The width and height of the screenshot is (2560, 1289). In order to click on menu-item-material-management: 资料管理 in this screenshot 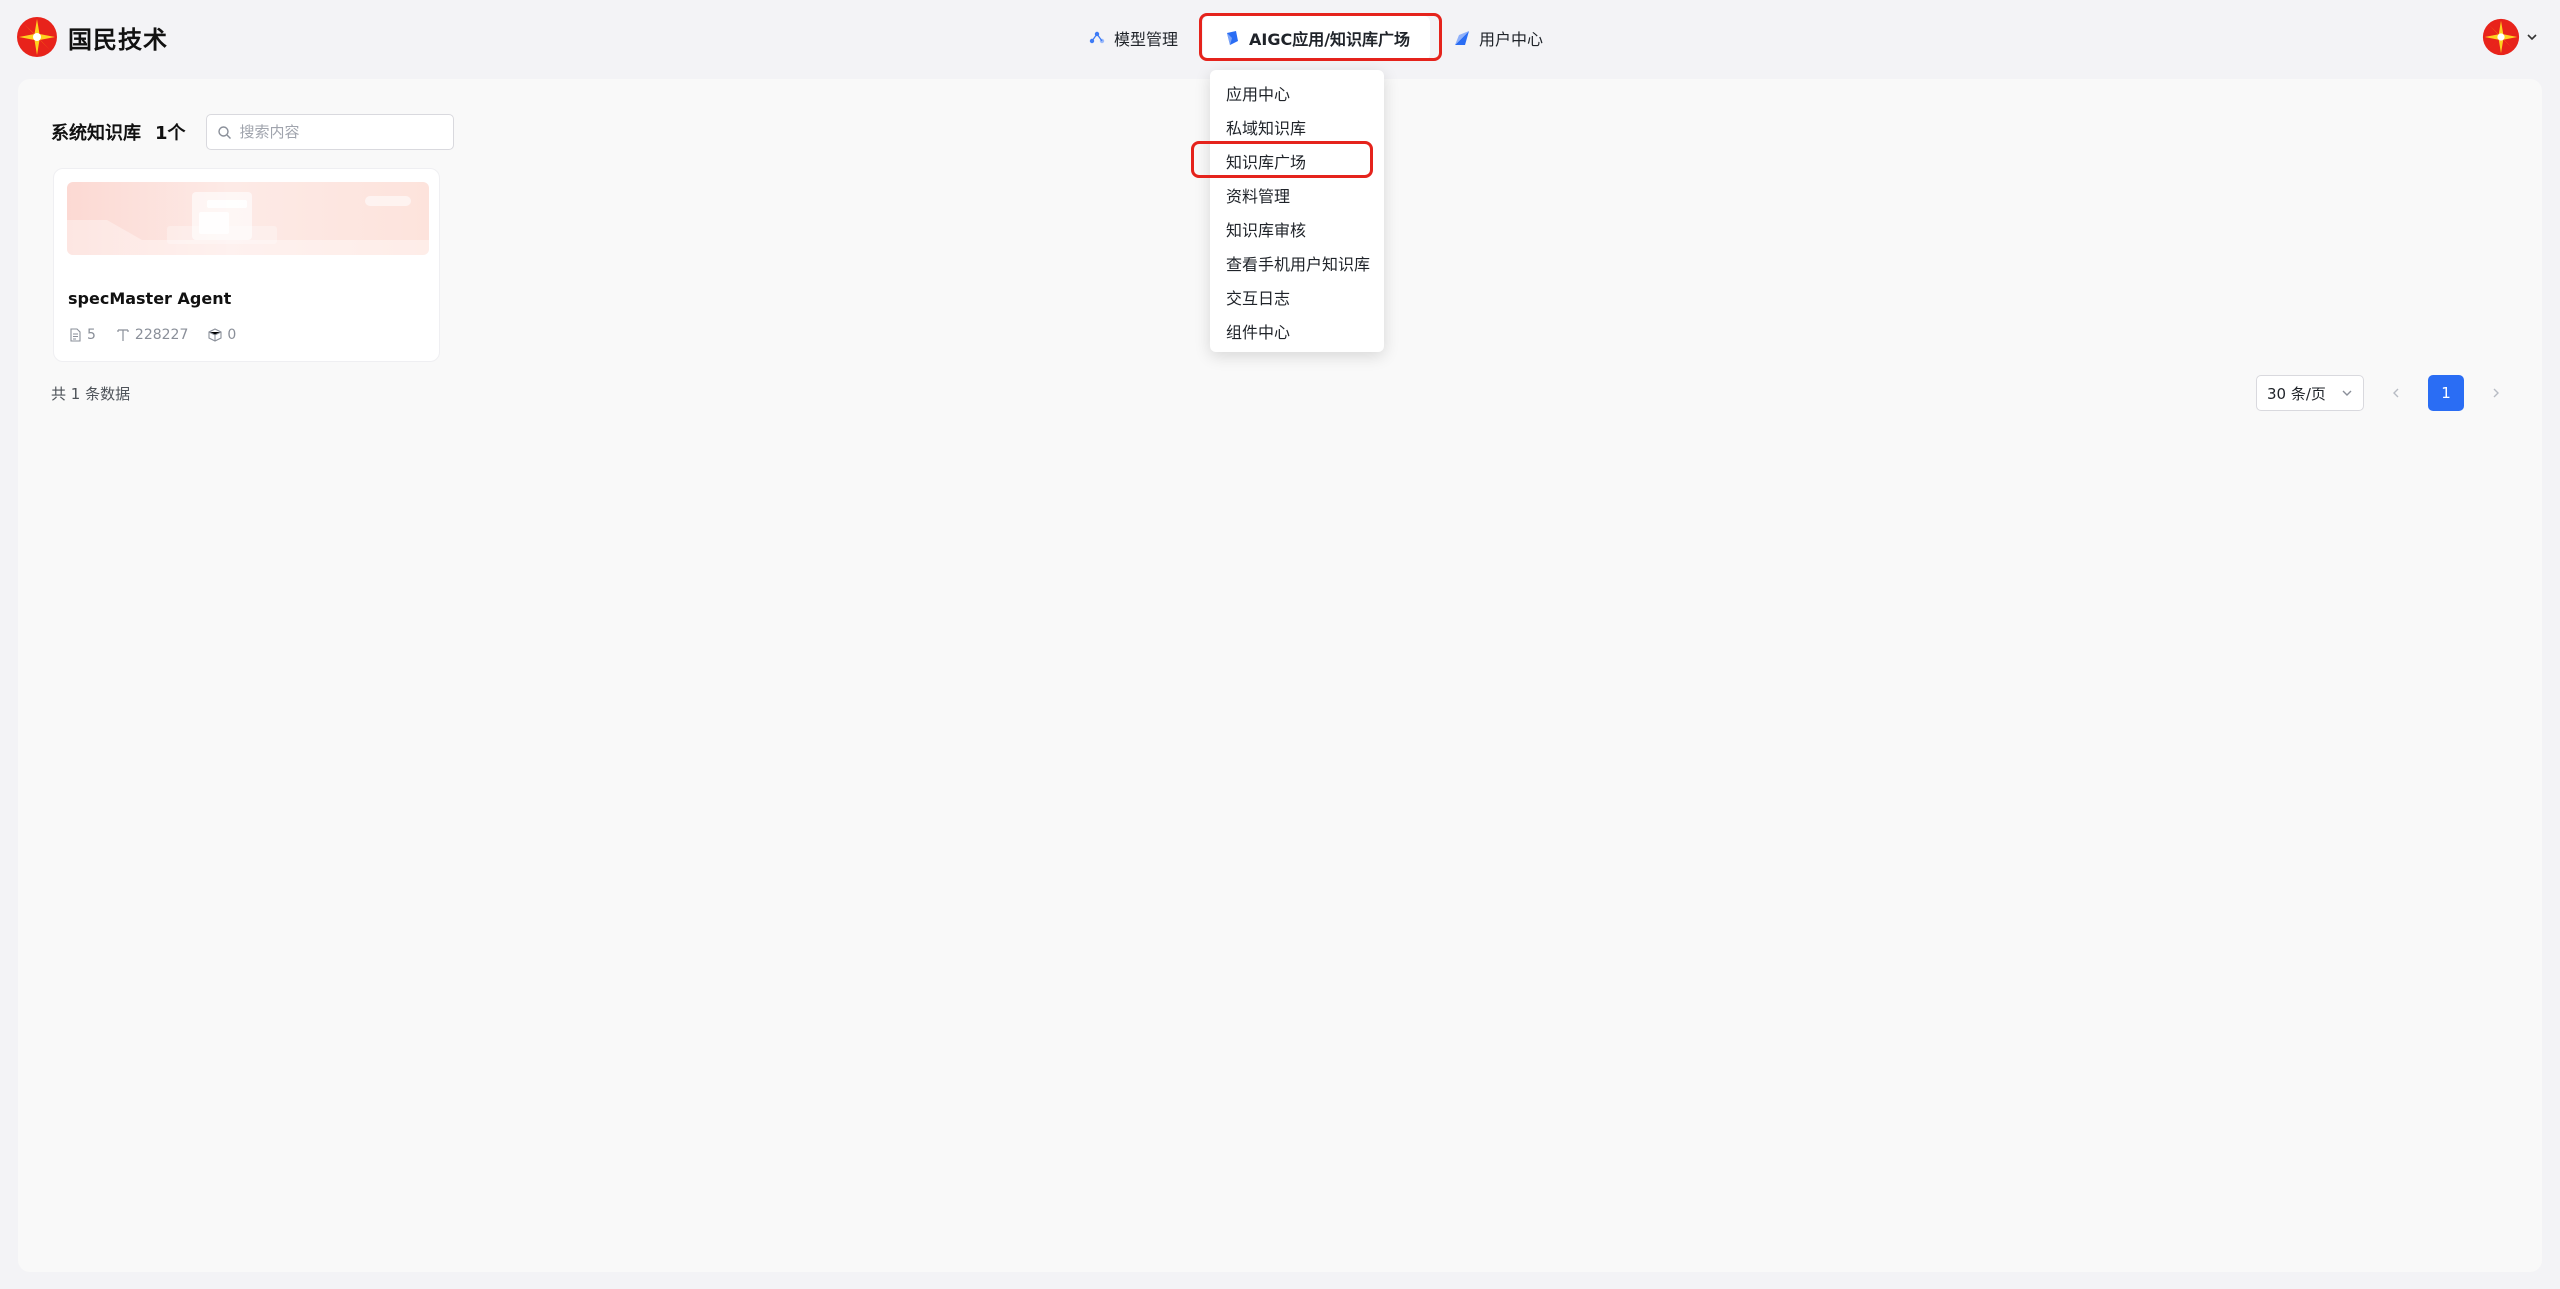, I will do `click(1297, 197)`.